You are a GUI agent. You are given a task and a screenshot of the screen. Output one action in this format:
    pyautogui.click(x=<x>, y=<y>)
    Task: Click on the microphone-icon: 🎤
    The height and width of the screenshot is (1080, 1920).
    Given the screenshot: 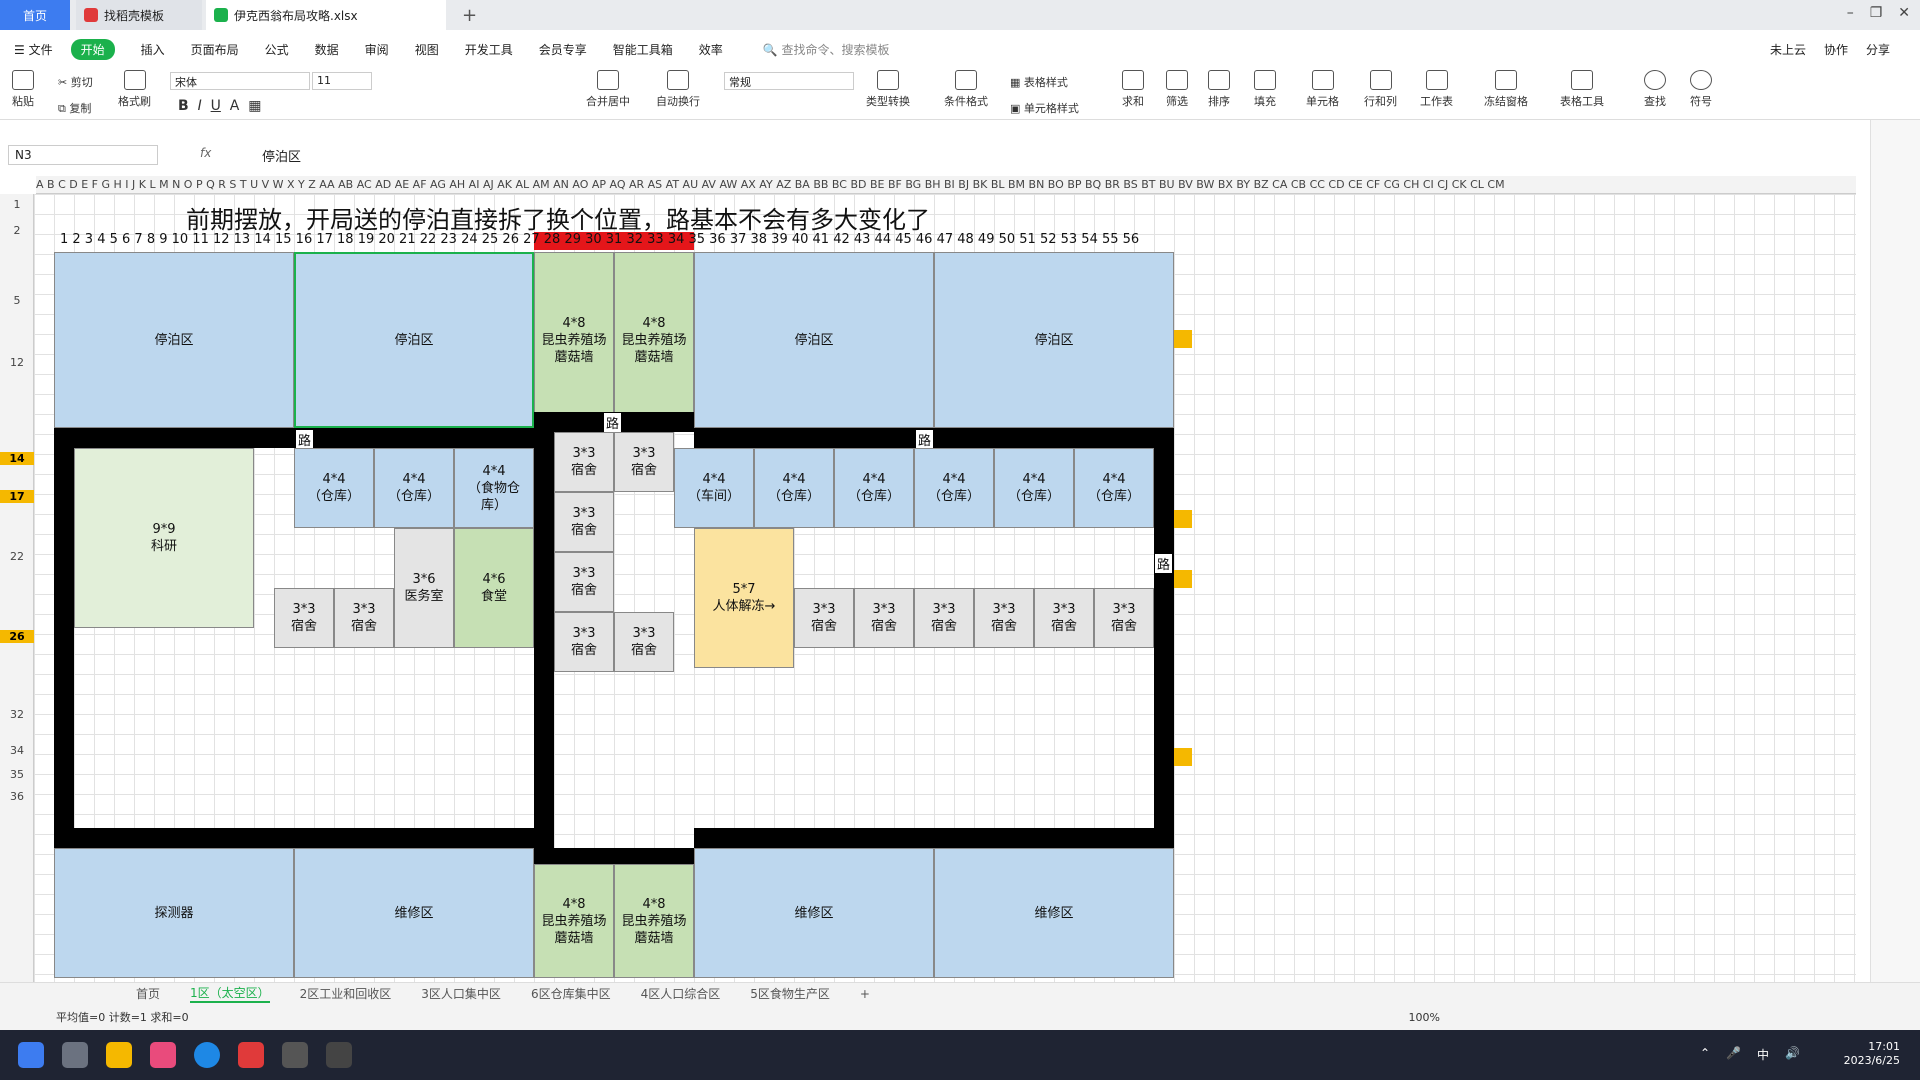 What is the action you would take?
    pyautogui.click(x=1733, y=1054)
    